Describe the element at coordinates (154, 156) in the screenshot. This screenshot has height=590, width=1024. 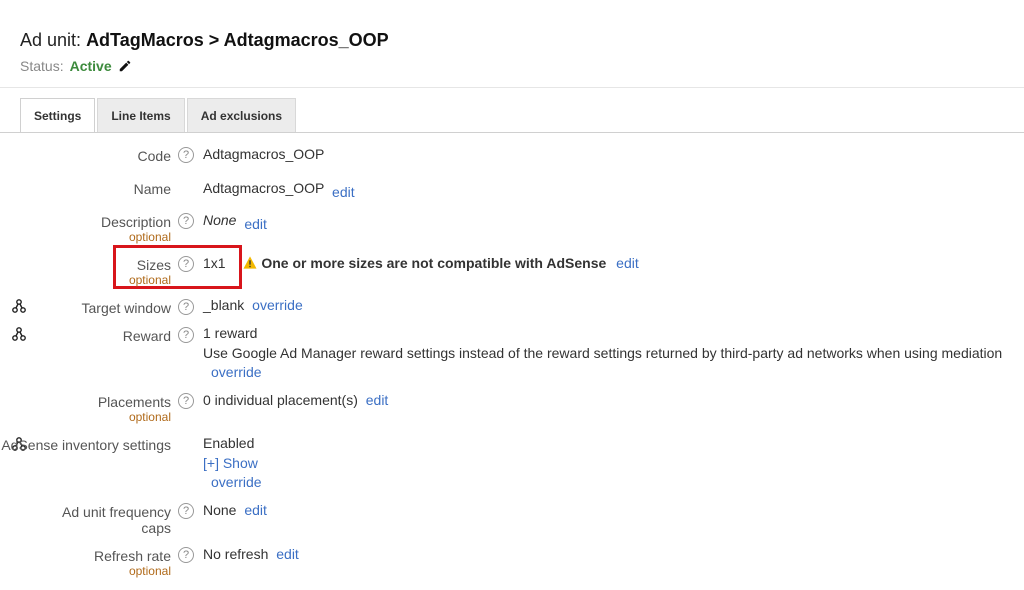
I see `code-label: Code` at that location.